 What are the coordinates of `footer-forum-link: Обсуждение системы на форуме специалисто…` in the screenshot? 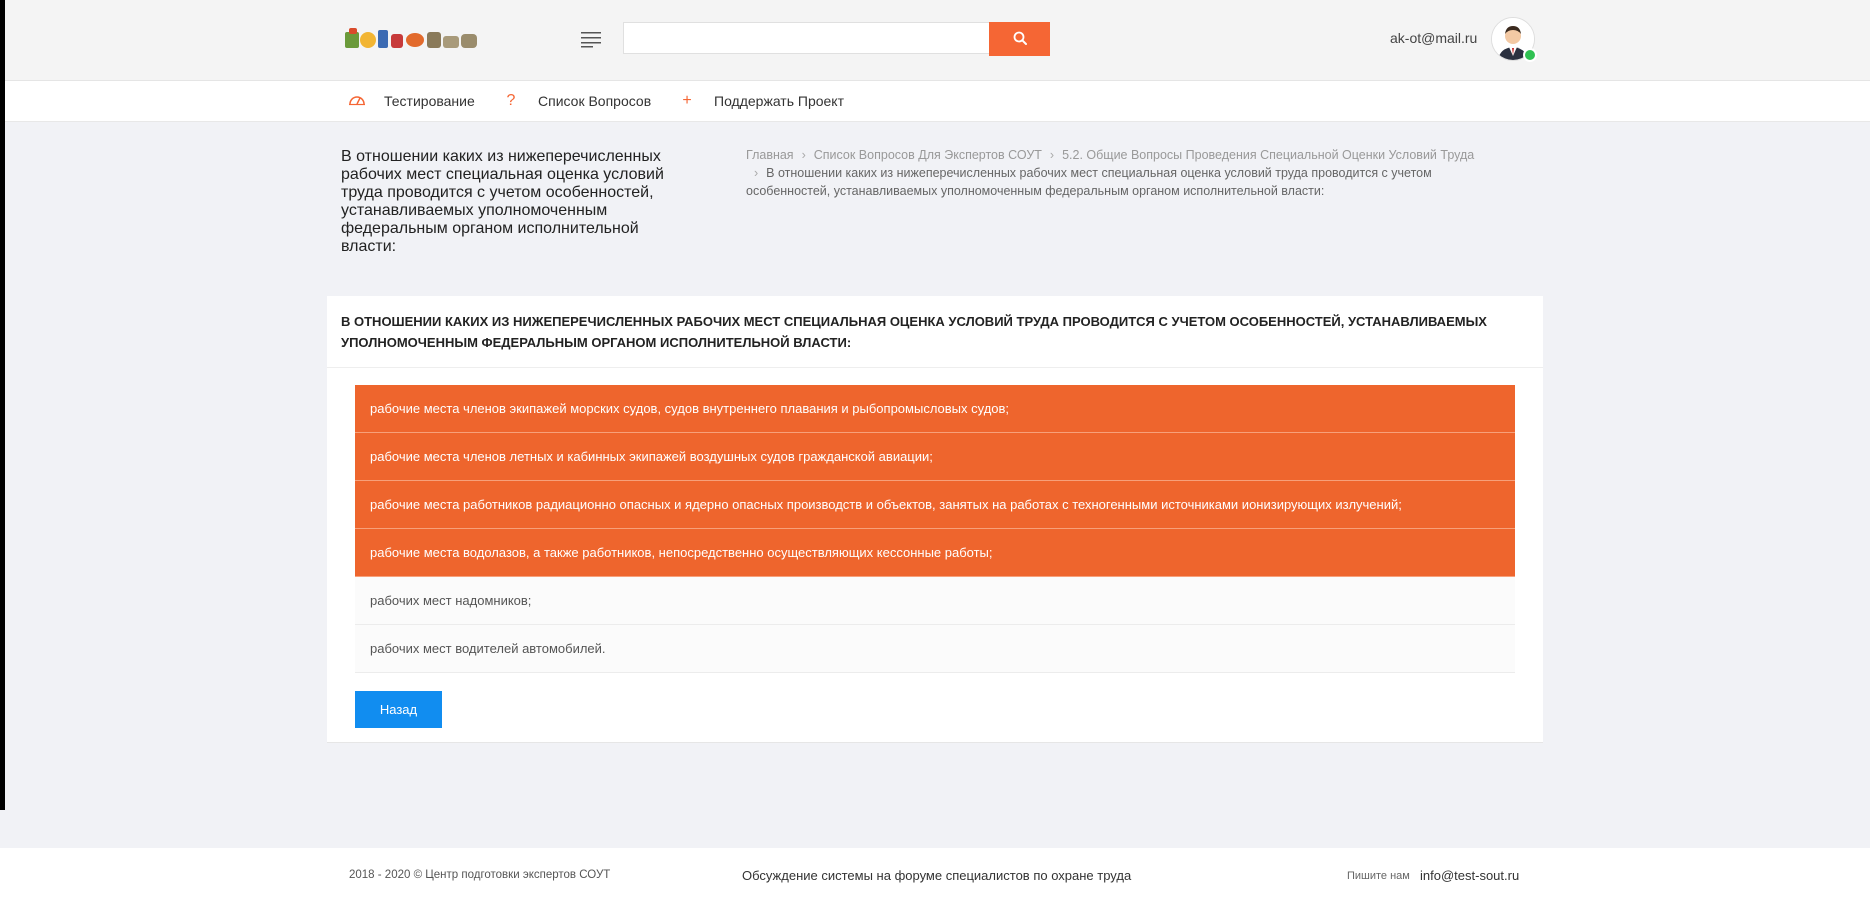 It's located at (936, 875).